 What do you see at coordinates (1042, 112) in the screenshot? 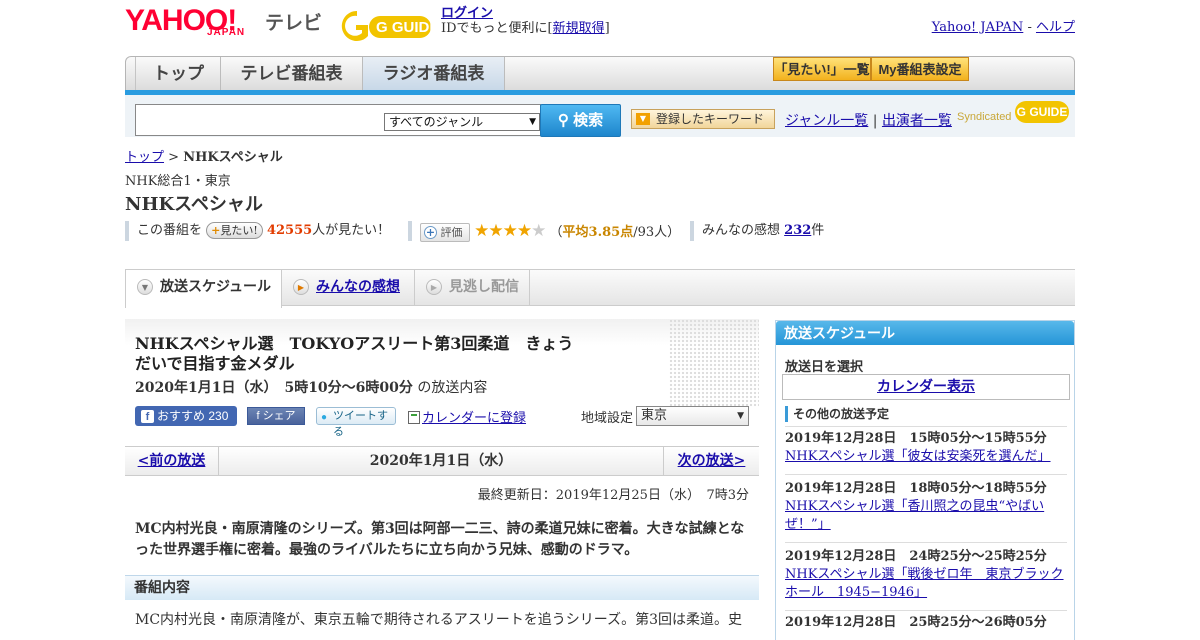
I see `syndicated-gguide-logo: G GUIDE` at bounding box center [1042, 112].